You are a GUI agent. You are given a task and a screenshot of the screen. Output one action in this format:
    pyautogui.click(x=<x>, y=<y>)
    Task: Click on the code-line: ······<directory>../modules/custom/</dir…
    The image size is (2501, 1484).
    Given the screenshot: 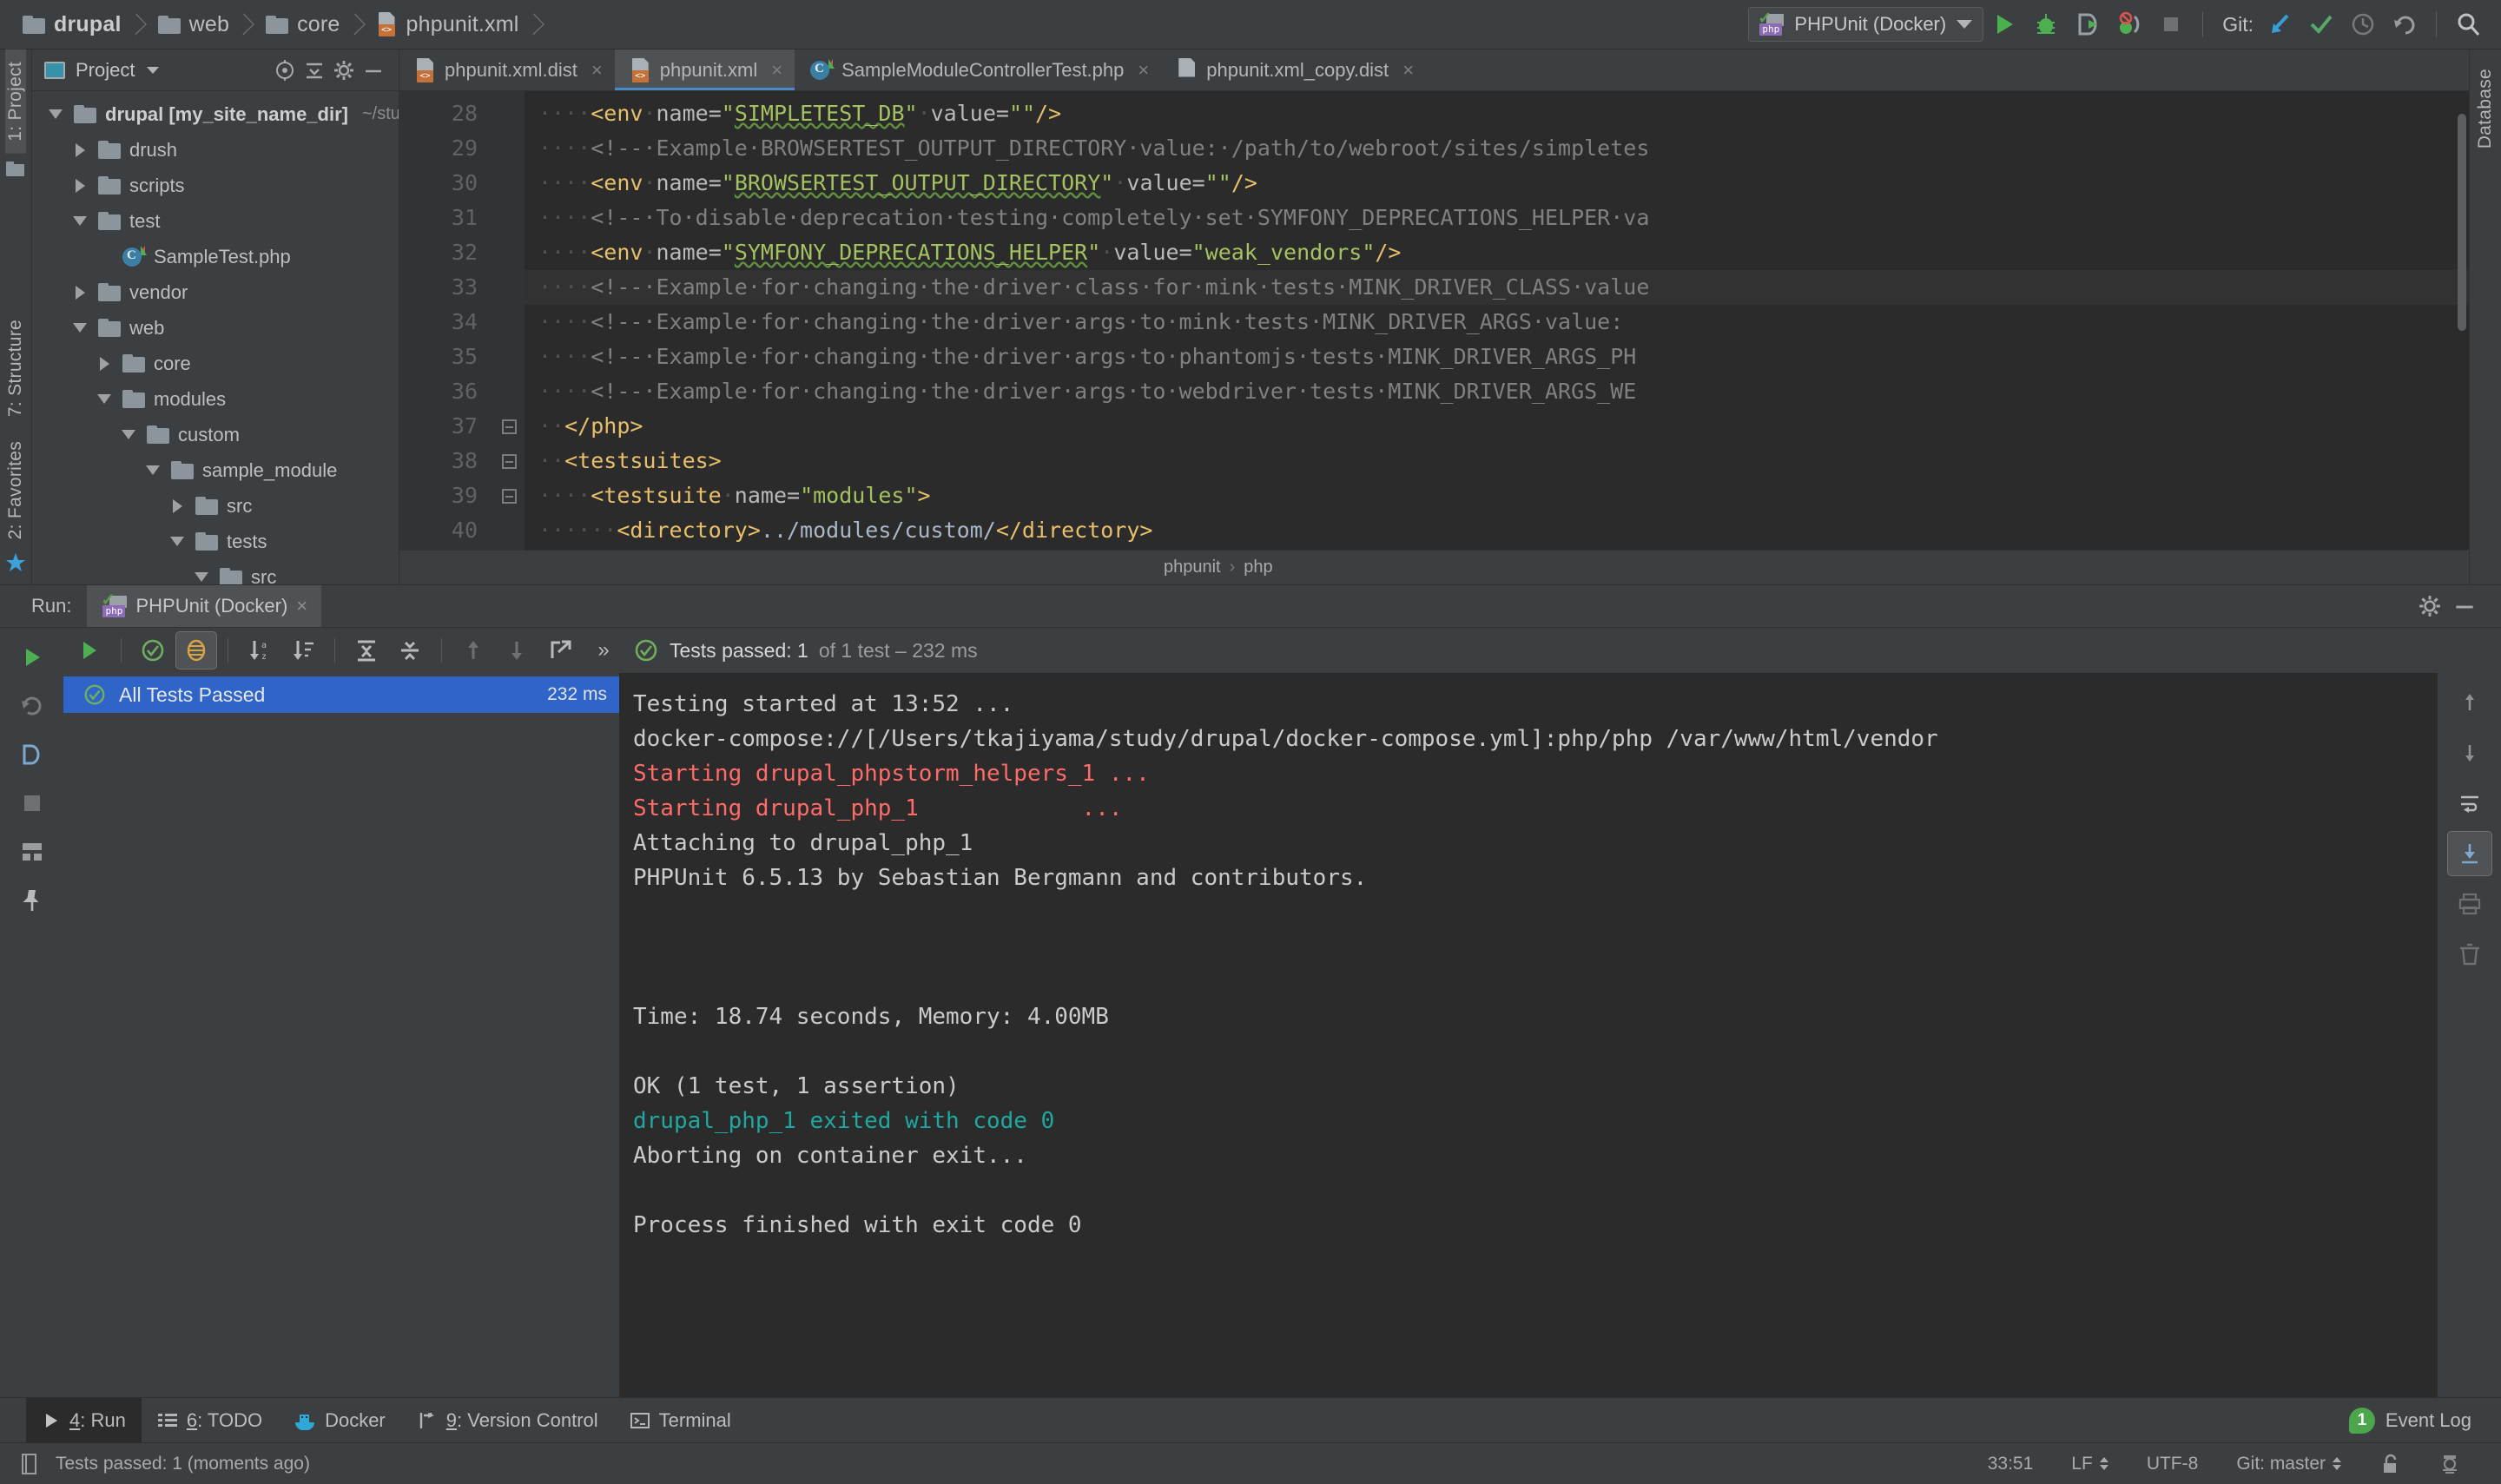 What is the action you would take?
    pyautogui.click(x=1497, y=530)
    